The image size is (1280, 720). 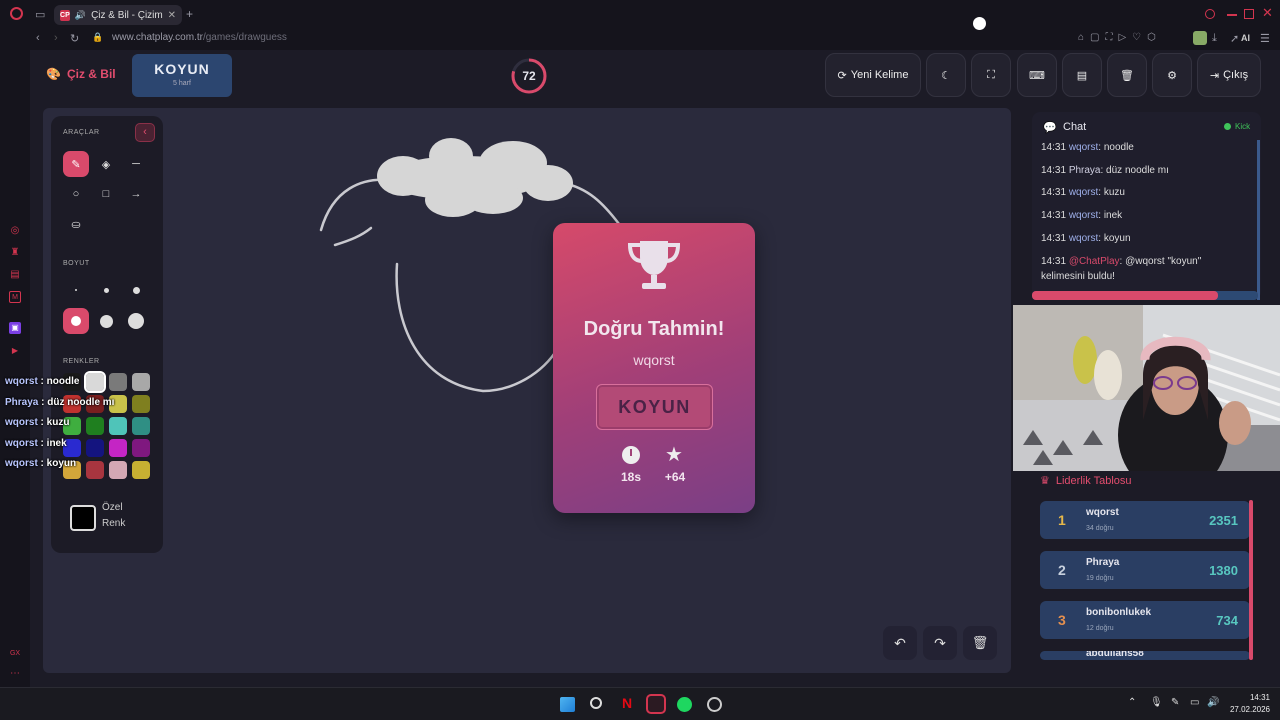 I want to click on maximize-icon, so click(x=1249, y=14).